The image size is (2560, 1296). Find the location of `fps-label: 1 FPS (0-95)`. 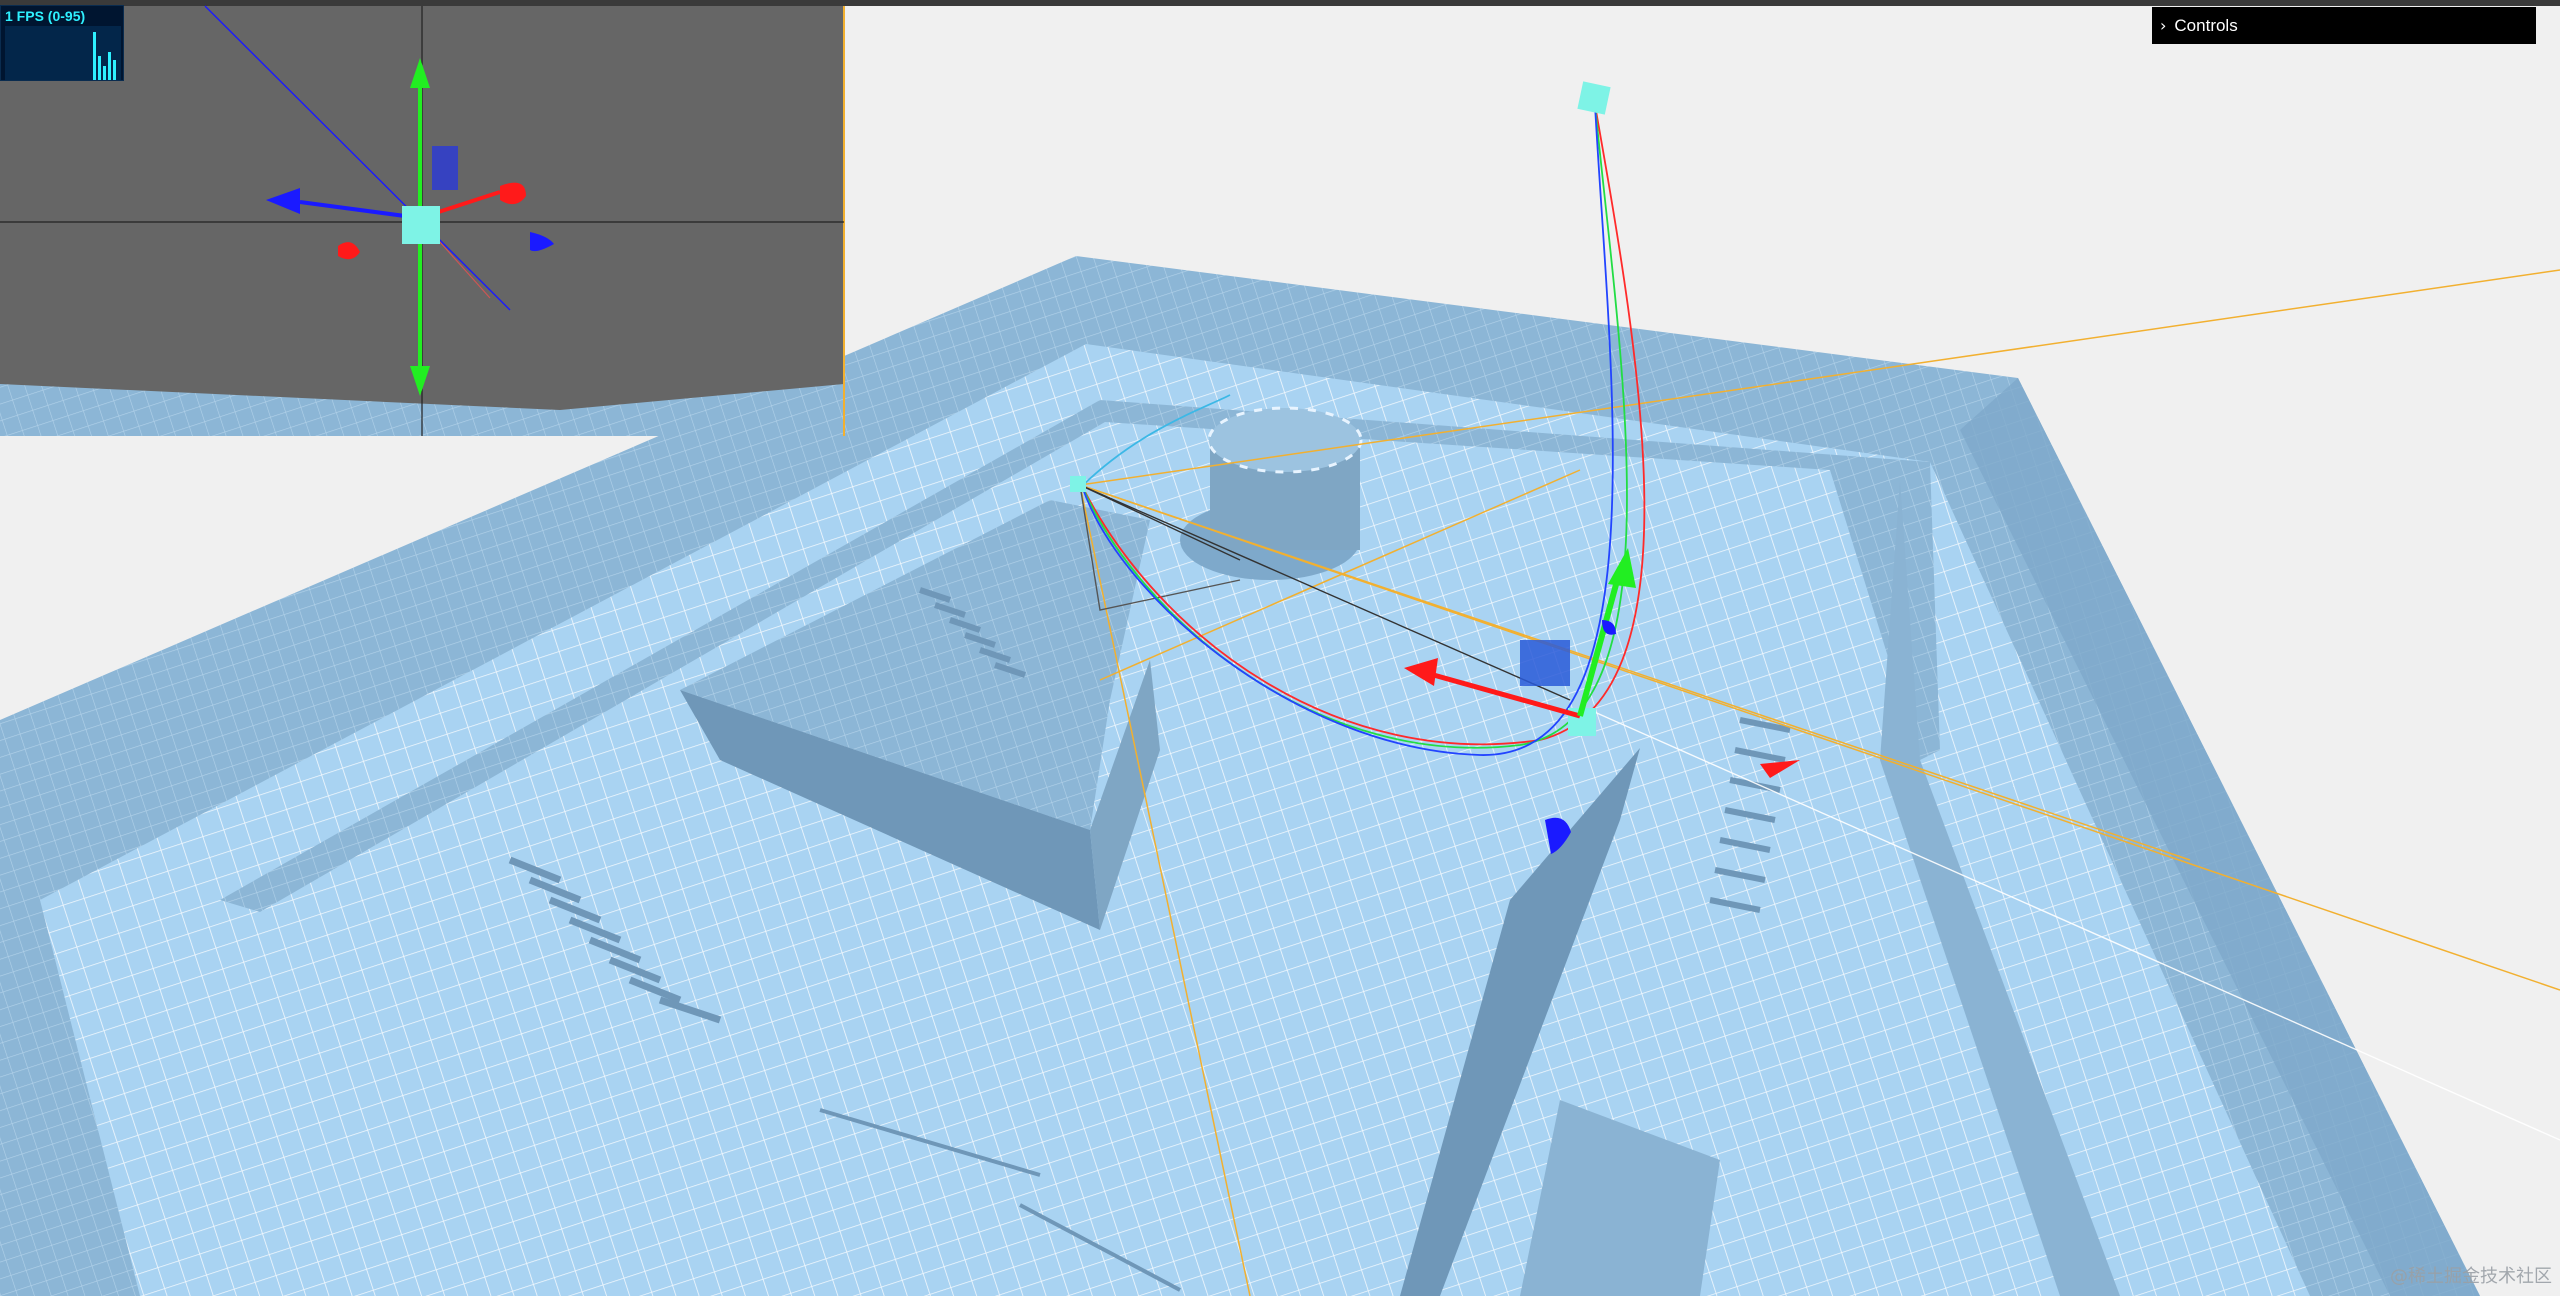

fps-label: 1 FPS (0-95) is located at coordinates (45, 16).